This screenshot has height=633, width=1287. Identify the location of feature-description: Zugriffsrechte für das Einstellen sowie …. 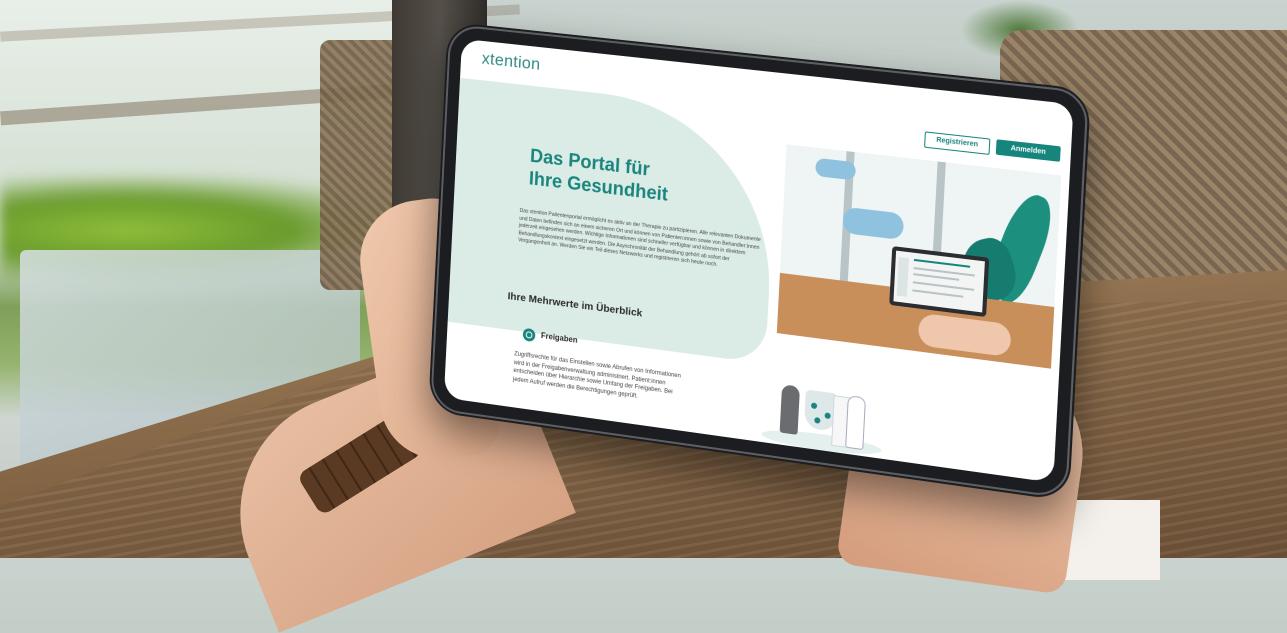
(596, 375).